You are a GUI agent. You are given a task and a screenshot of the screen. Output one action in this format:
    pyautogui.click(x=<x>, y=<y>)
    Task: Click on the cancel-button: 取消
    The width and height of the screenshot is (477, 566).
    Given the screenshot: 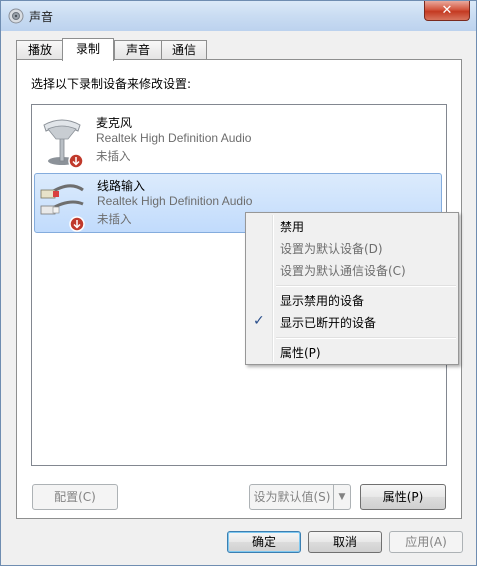 What is the action you would take?
    pyautogui.click(x=345, y=542)
    